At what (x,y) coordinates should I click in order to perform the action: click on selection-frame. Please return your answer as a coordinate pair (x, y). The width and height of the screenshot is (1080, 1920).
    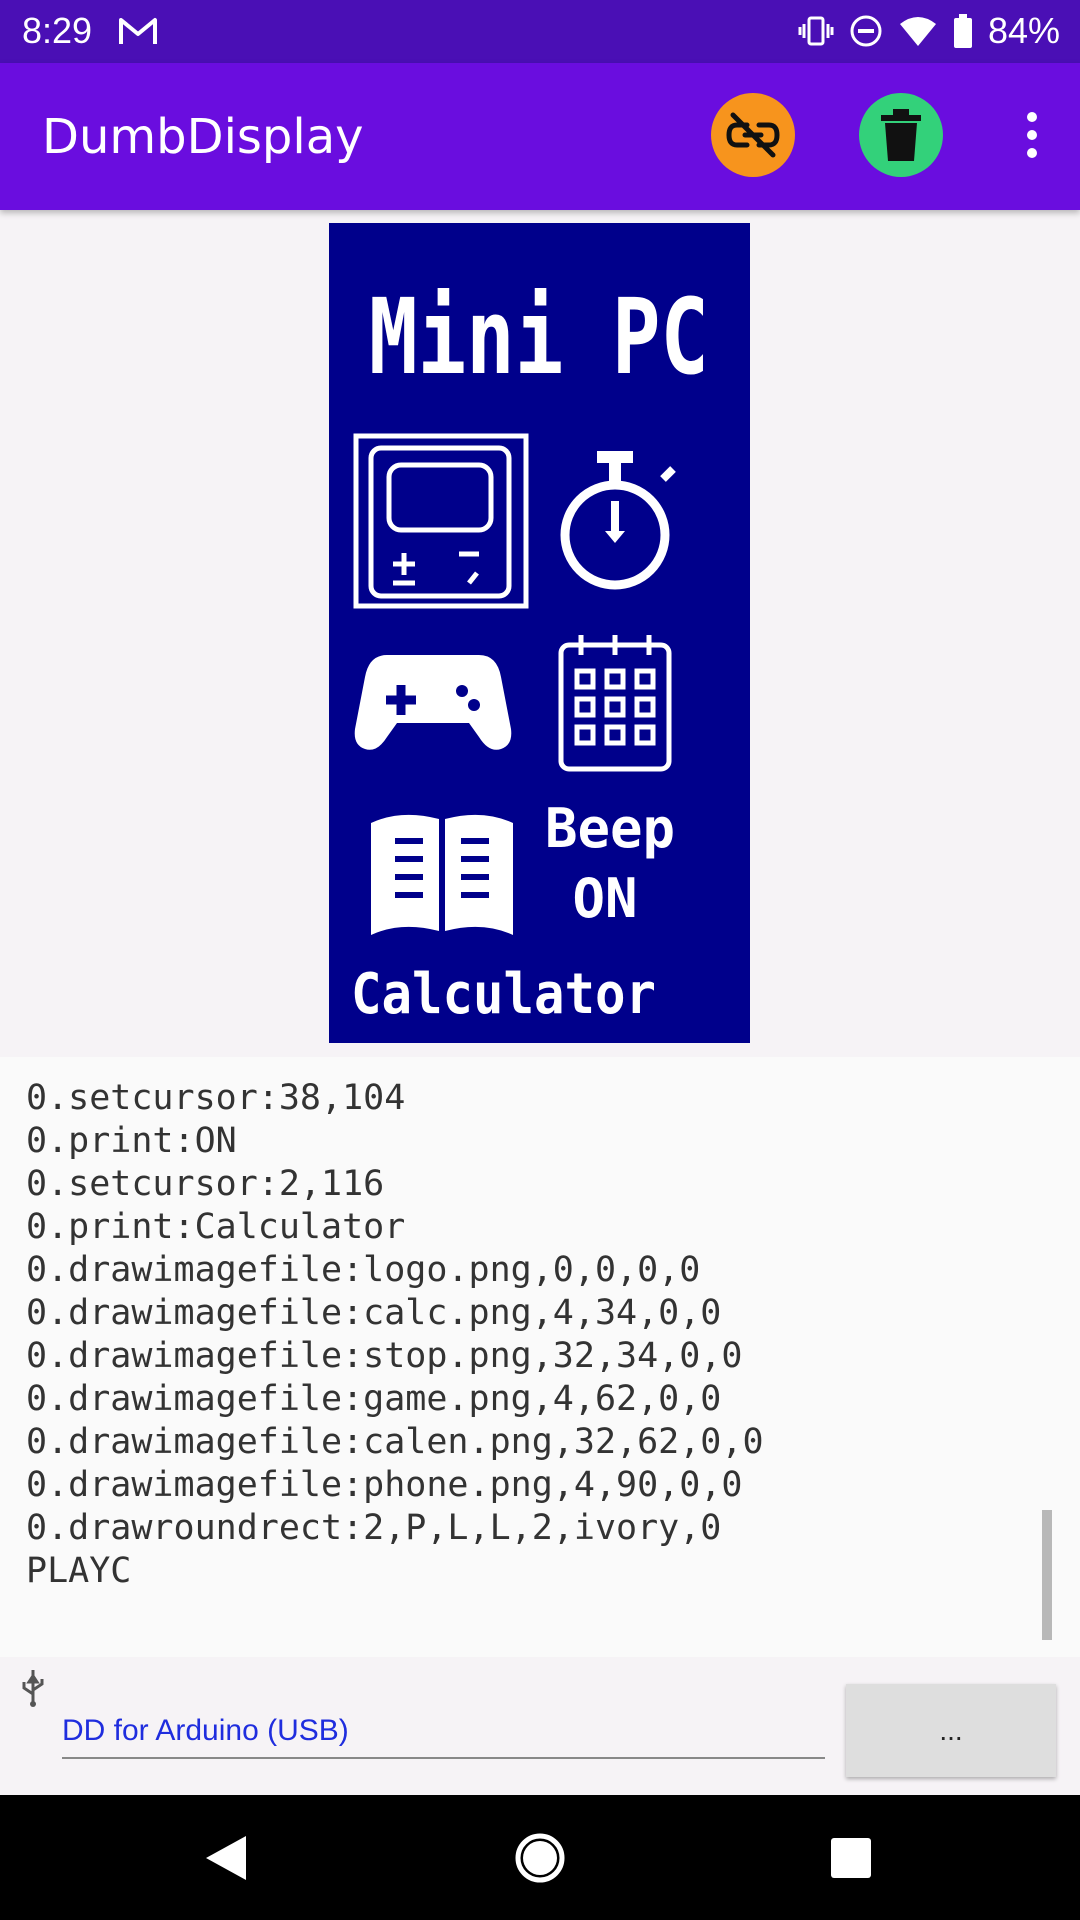
    Looking at the image, I should click on (441, 521).